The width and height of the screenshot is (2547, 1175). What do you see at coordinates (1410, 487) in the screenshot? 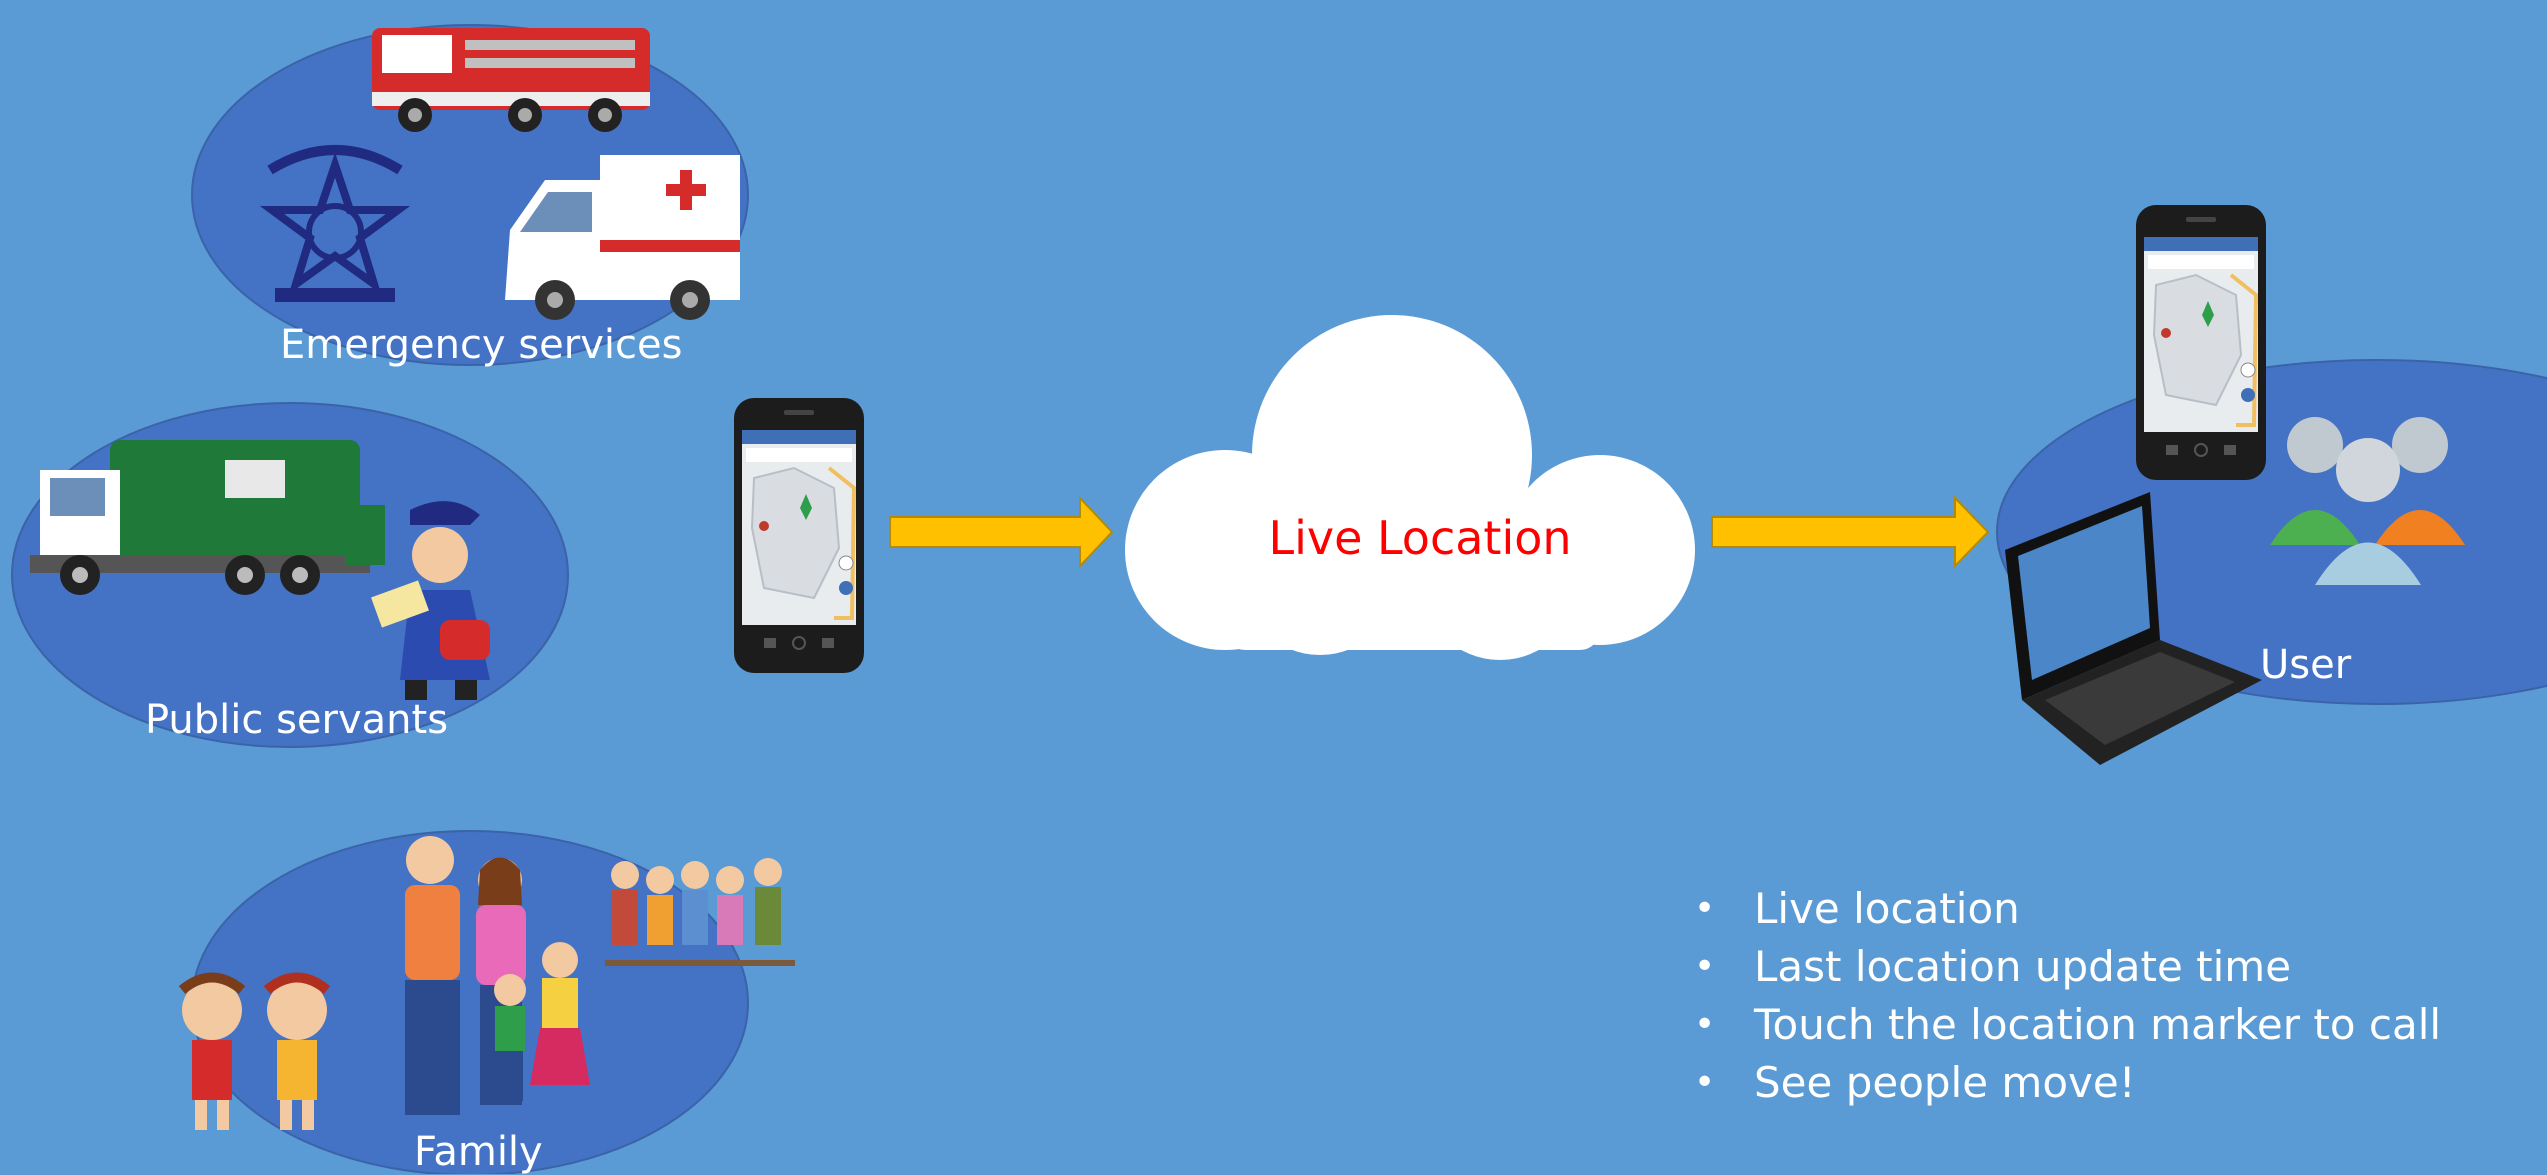
I see `cloud-icon` at bounding box center [1410, 487].